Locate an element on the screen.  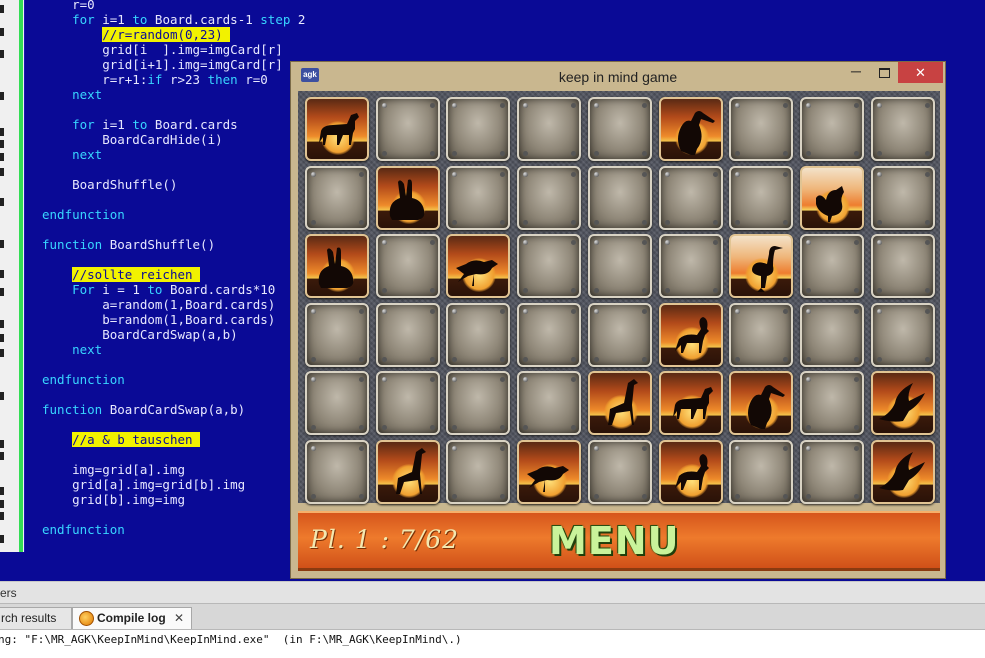
tab-search-results: rch results is located at coordinates (36, 618).